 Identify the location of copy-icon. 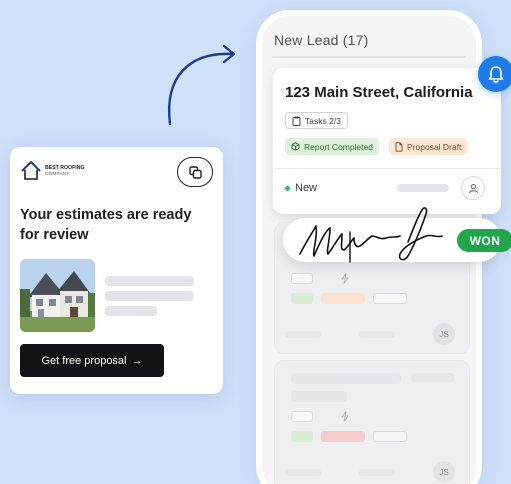
(195, 172).